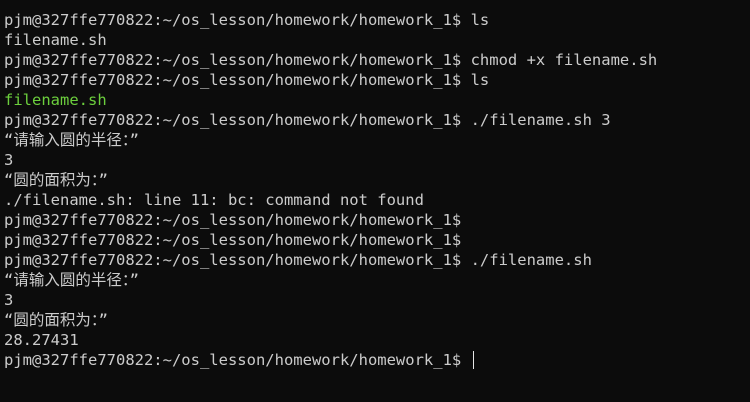 The width and height of the screenshot is (750, 402). What do you see at coordinates (55, 100) in the screenshot?
I see `executable-filename: filename.sh` at bounding box center [55, 100].